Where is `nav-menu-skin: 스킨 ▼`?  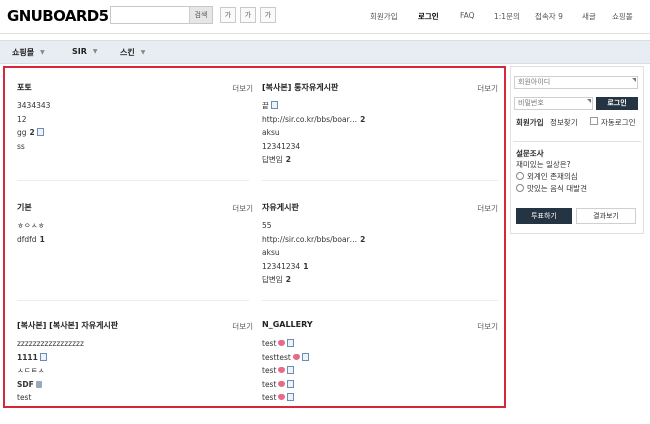 nav-menu-skin: 스킨 ▼ is located at coordinates (132, 52).